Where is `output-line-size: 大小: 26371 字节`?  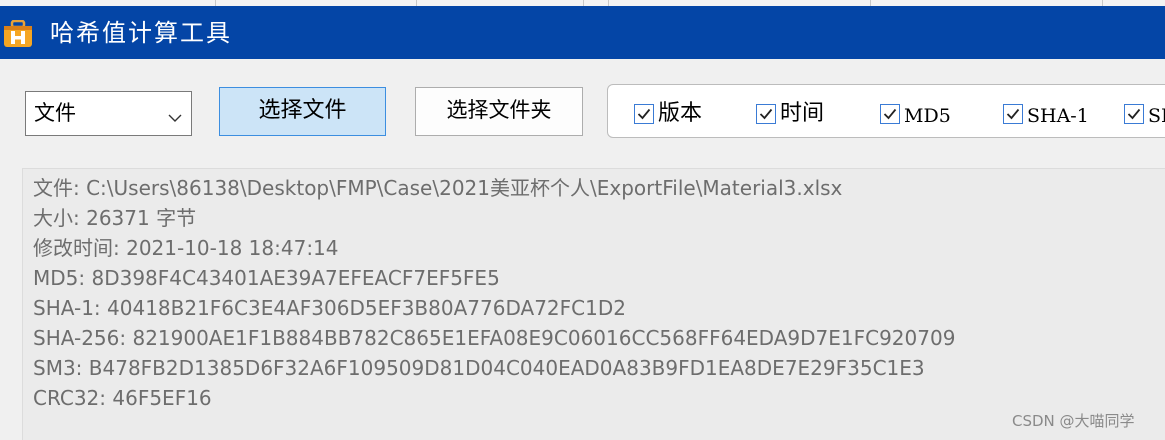
output-line-size: 大小: 26371 字节 is located at coordinates (115, 218).